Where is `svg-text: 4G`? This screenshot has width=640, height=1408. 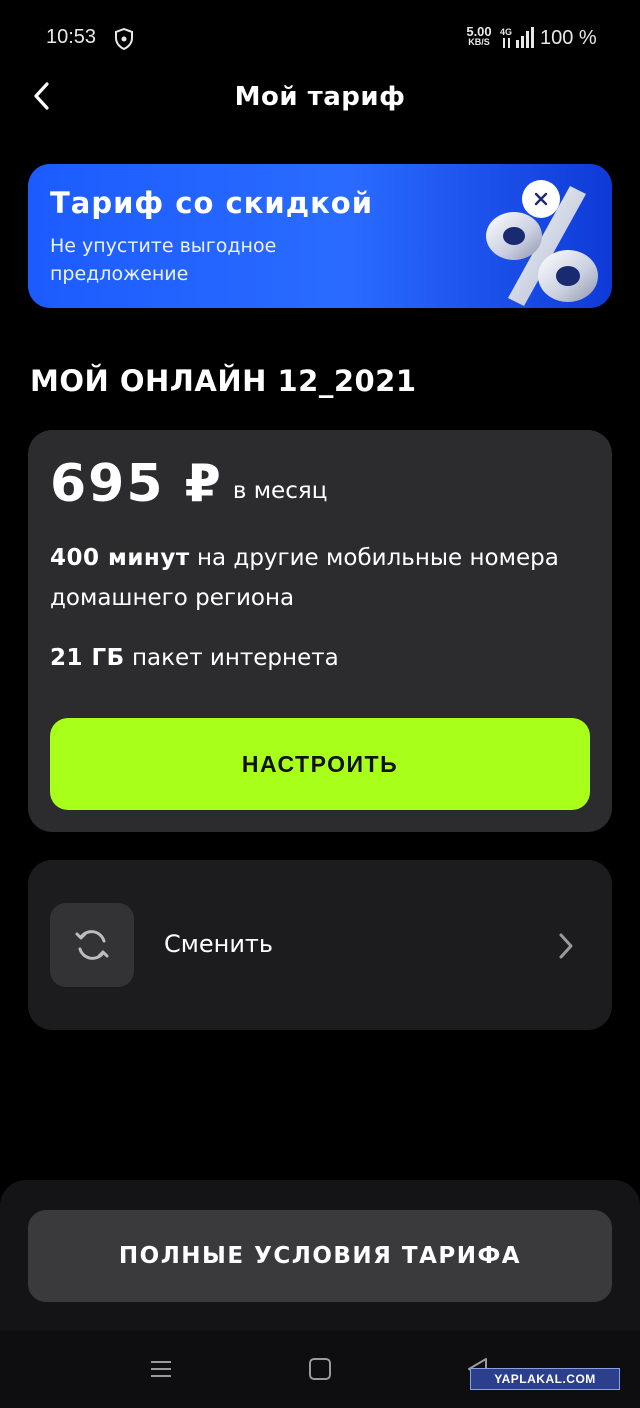 svg-text: 4G is located at coordinates (506, 32).